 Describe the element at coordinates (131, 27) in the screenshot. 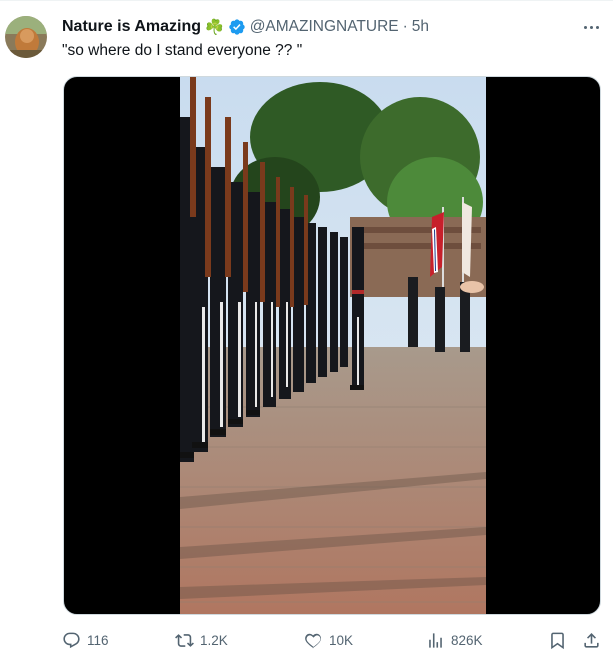

I see `author-display-name: Nature is Amazing` at that location.